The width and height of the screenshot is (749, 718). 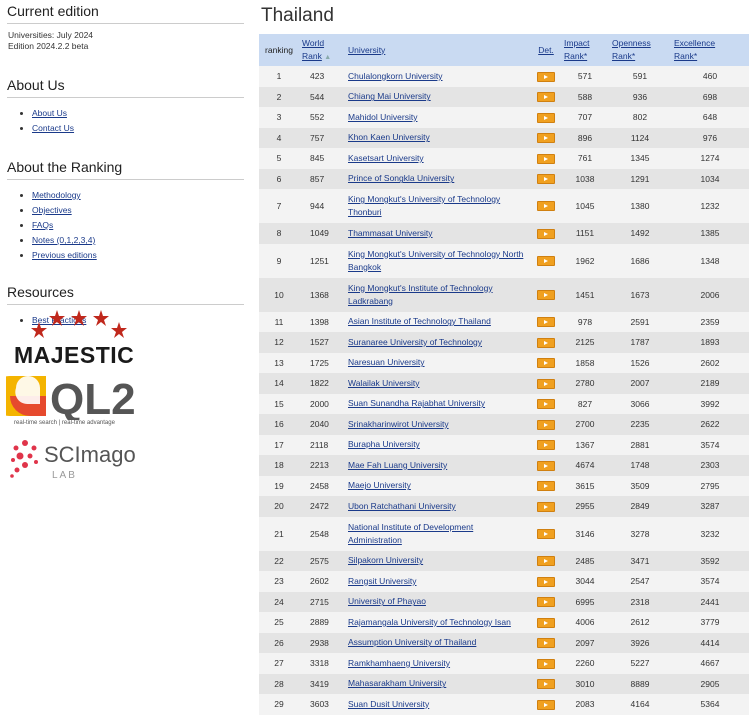 I want to click on university-link: Ubon Ratchathani University, so click(x=402, y=506).